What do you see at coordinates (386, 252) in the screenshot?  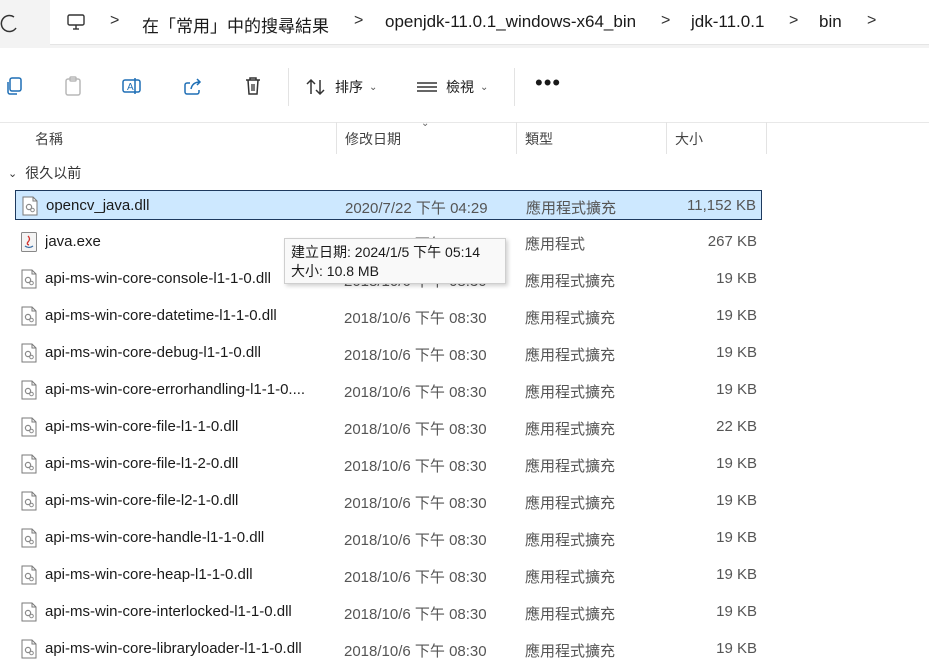 I see `tooltip-created: 建立日期: 2024/1/5 下午 05:14` at bounding box center [386, 252].